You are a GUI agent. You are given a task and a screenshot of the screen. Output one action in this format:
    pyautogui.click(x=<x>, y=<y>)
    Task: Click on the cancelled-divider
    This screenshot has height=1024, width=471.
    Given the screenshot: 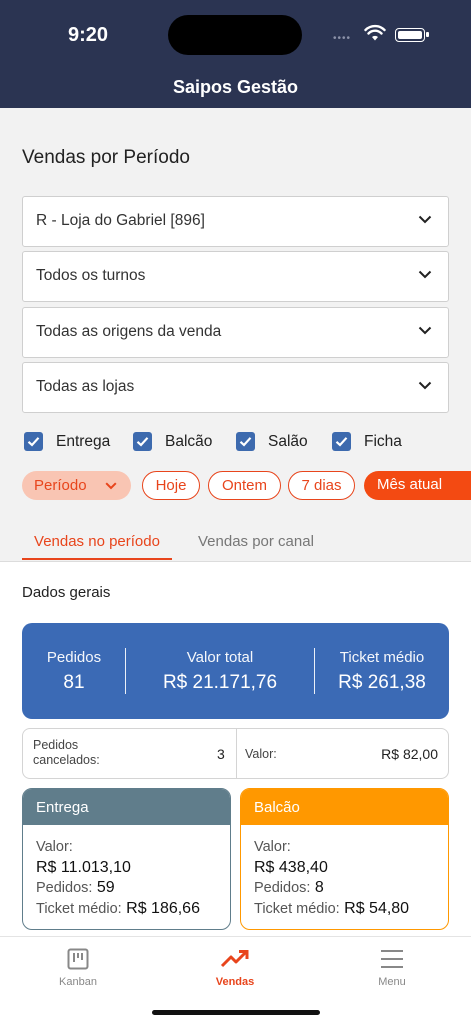 What is the action you would take?
    pyautogui.click(x=236, y=753)
    